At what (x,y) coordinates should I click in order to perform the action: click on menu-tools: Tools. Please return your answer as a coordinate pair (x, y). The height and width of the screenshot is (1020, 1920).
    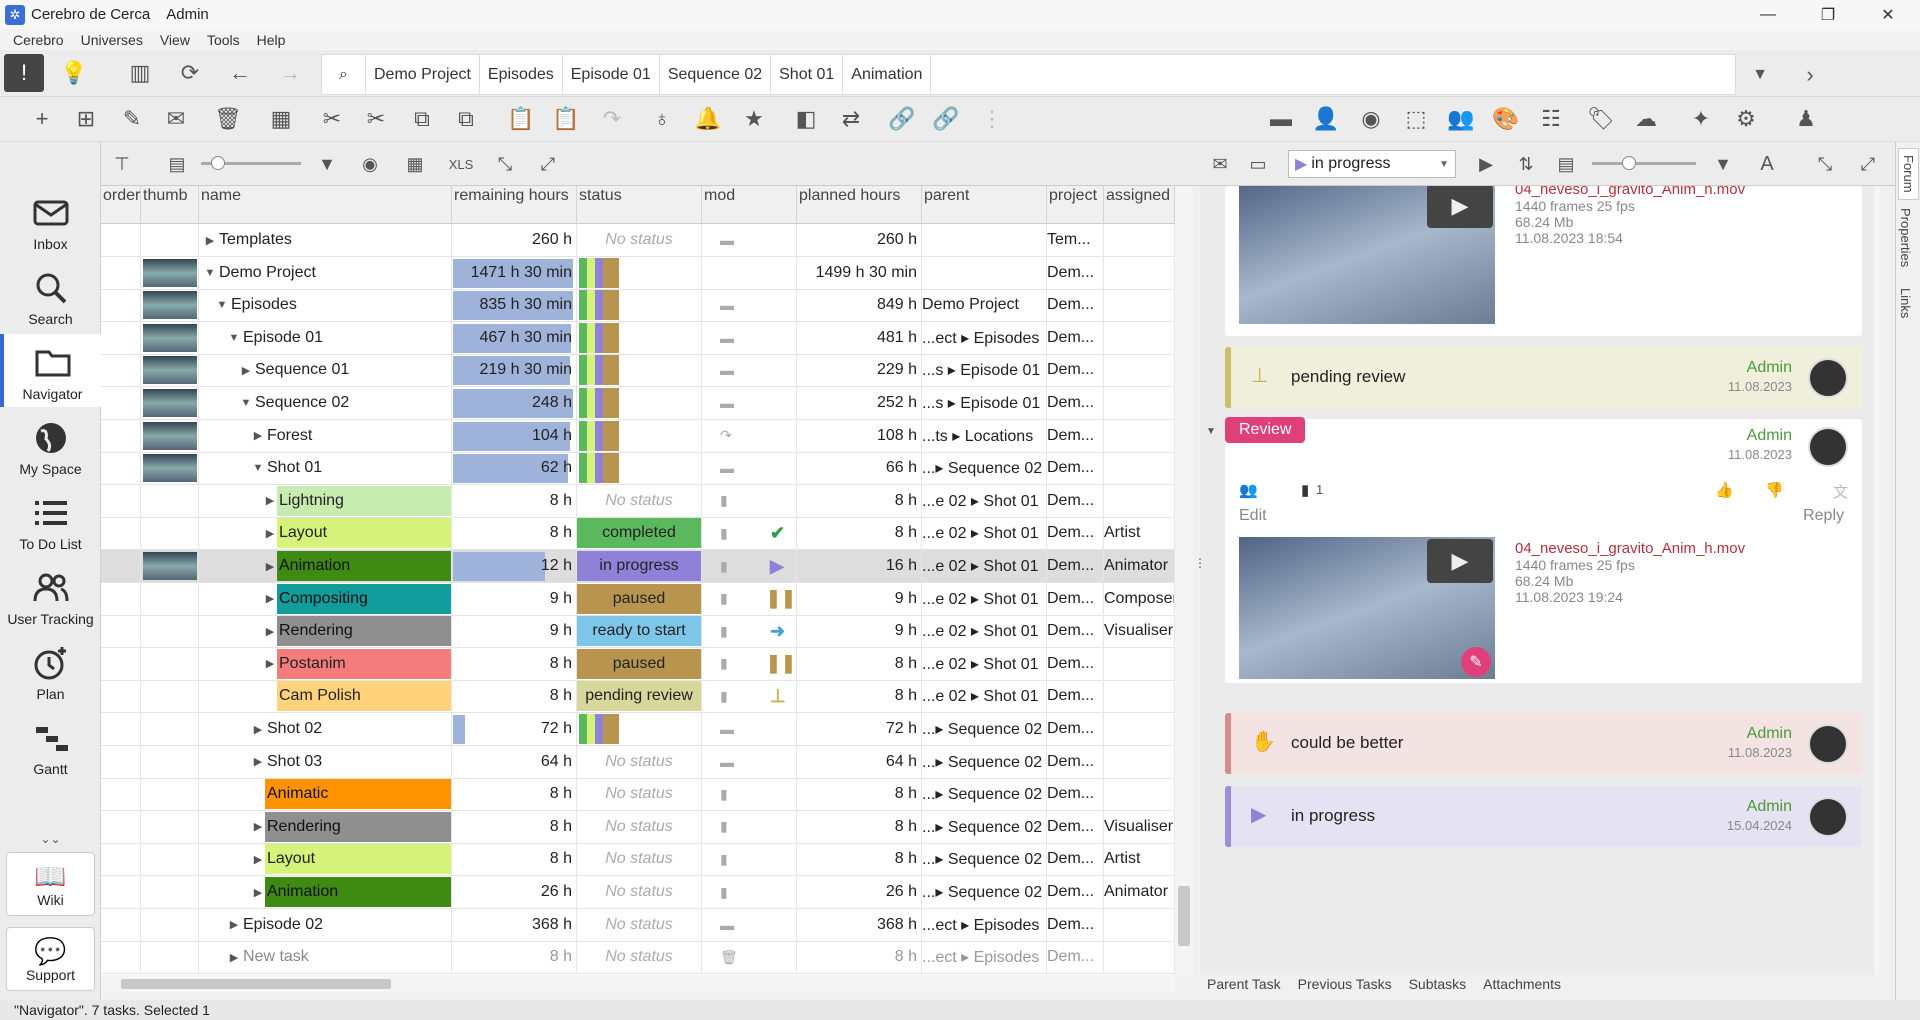
    Looking at the image, I should click on (223, 40).